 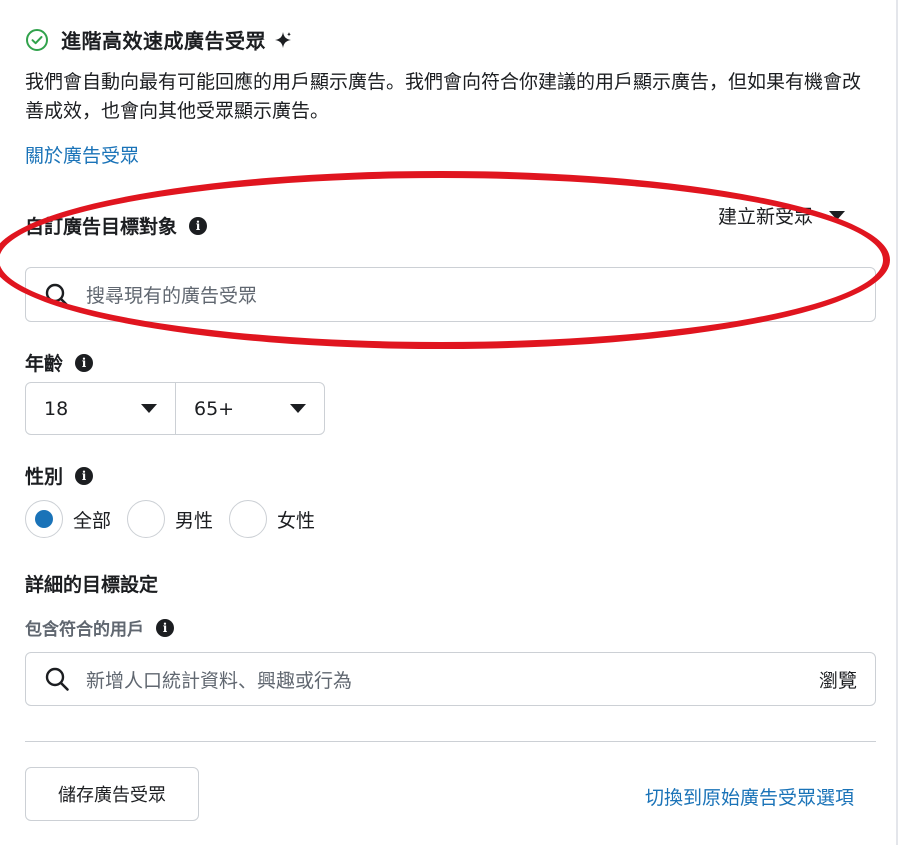 I want to click on gender-option-female: 女性, so click(x=272, y=519).